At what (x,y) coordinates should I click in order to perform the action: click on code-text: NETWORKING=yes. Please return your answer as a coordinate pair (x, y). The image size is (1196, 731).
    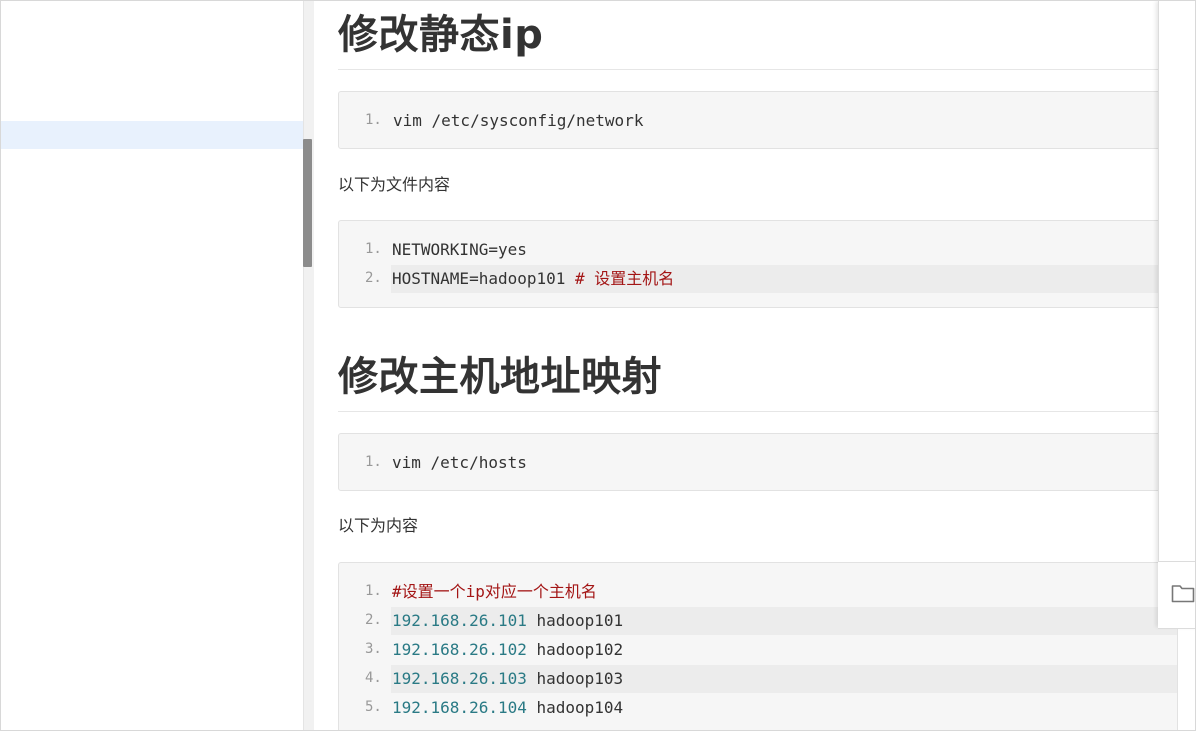
    Looking at the image, I should click on (459, 249).